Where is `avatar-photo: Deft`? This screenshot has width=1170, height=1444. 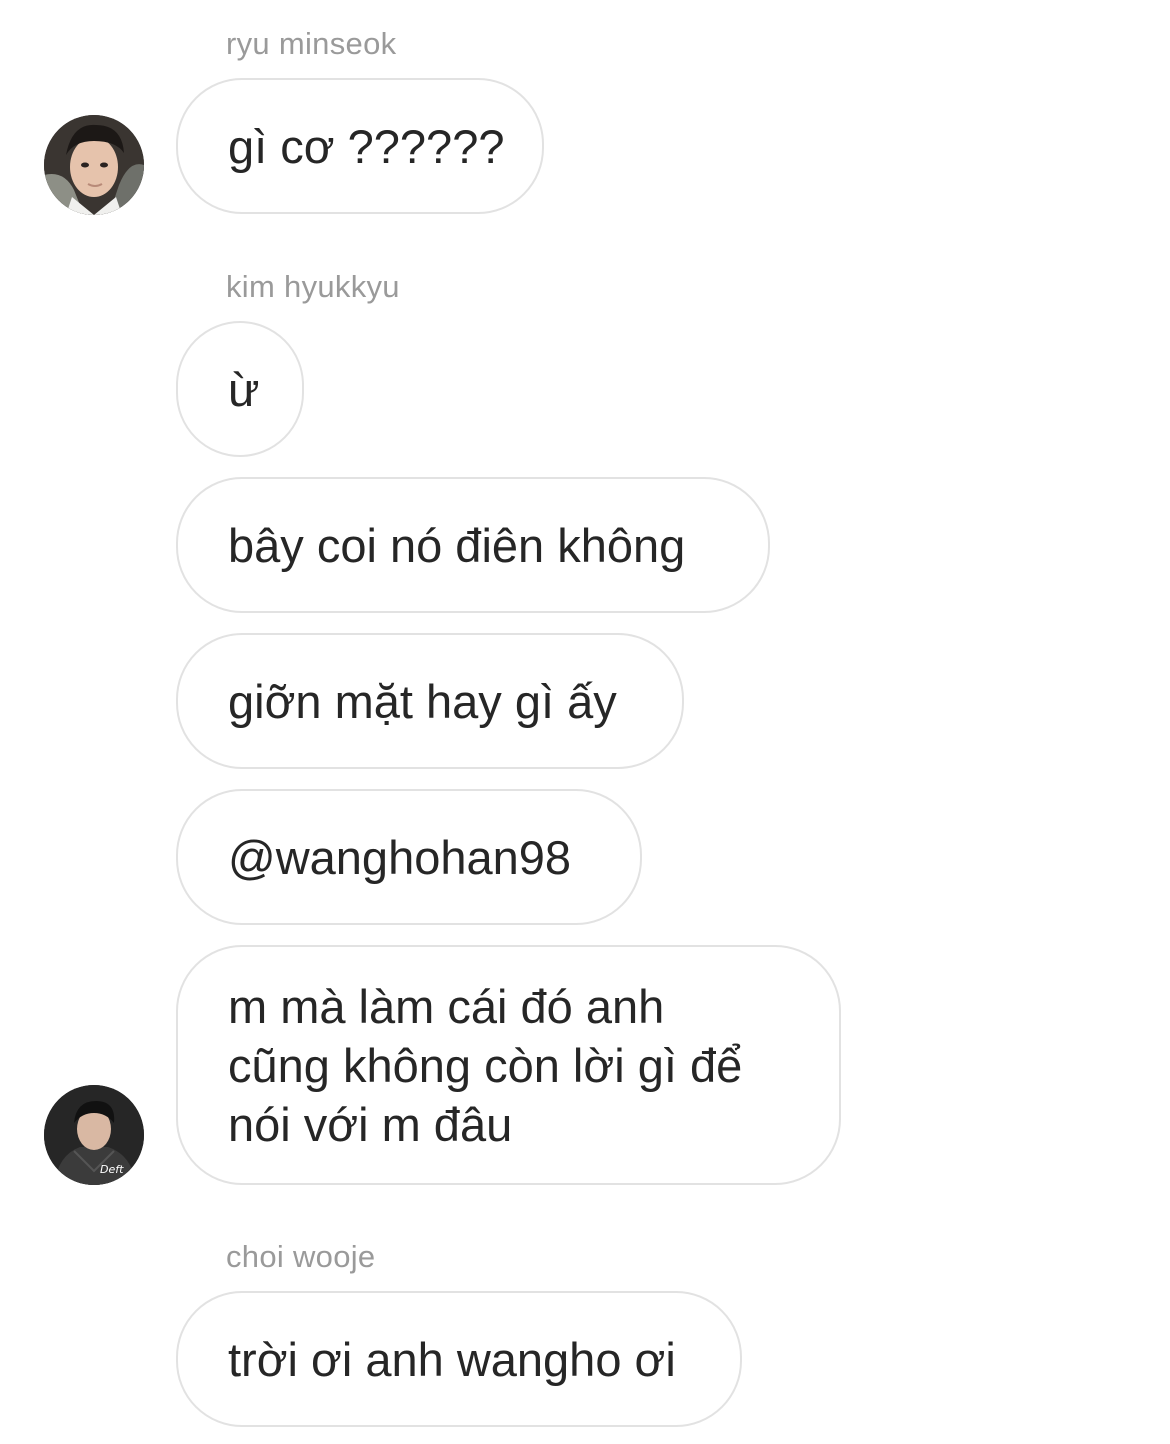
avatar-photo: Deft is located at coordinates (94, 1135).